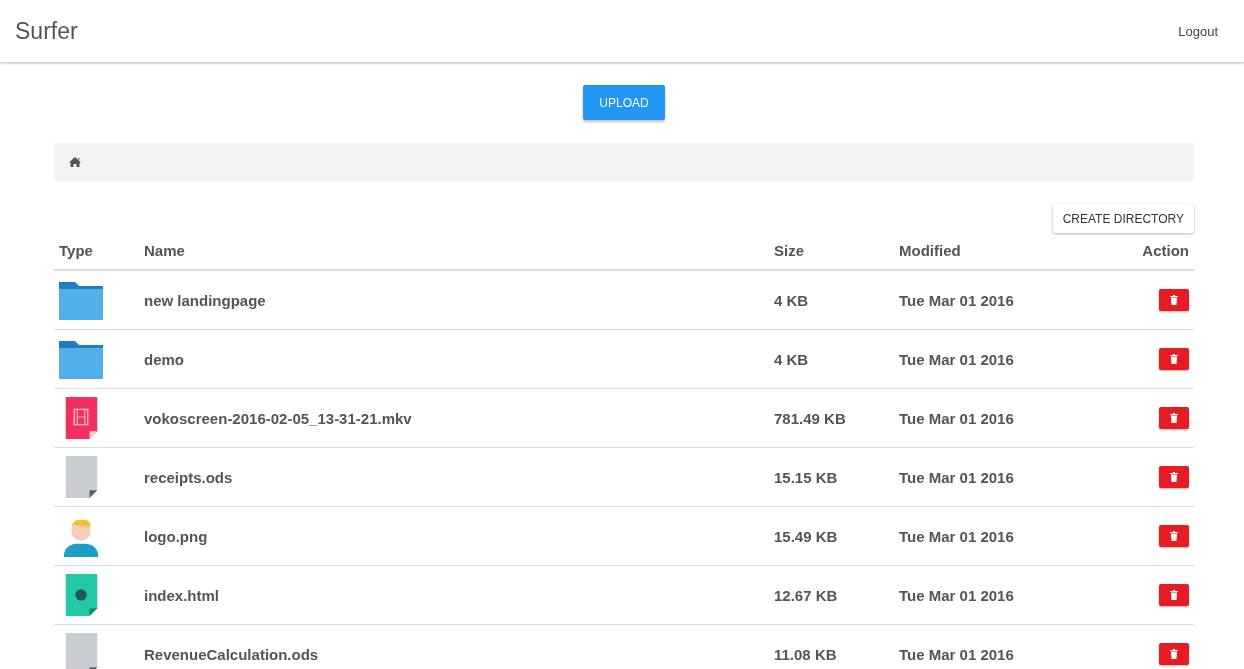  What do you see at coordinates (454, 595) in the screenshot?
I see `file-name: index.html` at bounding box center [454, 595].